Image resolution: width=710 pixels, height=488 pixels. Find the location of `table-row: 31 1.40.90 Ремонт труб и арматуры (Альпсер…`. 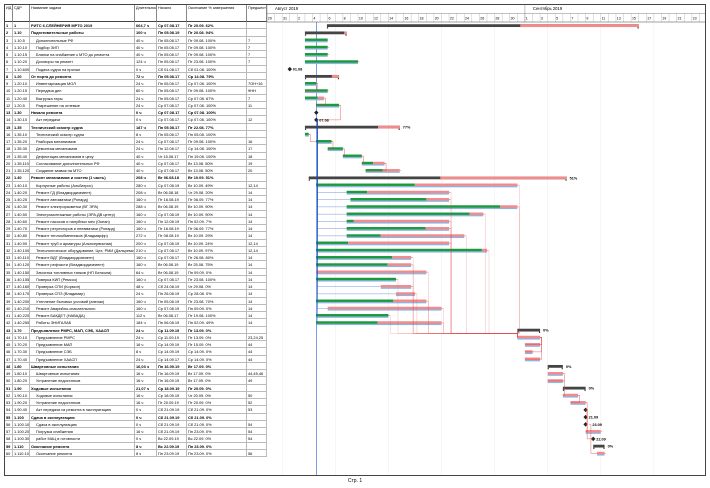

table-row: 31 1.40.90 Ремонт труб и арматуры (Альпсер… is located at coordinates (136, 243).